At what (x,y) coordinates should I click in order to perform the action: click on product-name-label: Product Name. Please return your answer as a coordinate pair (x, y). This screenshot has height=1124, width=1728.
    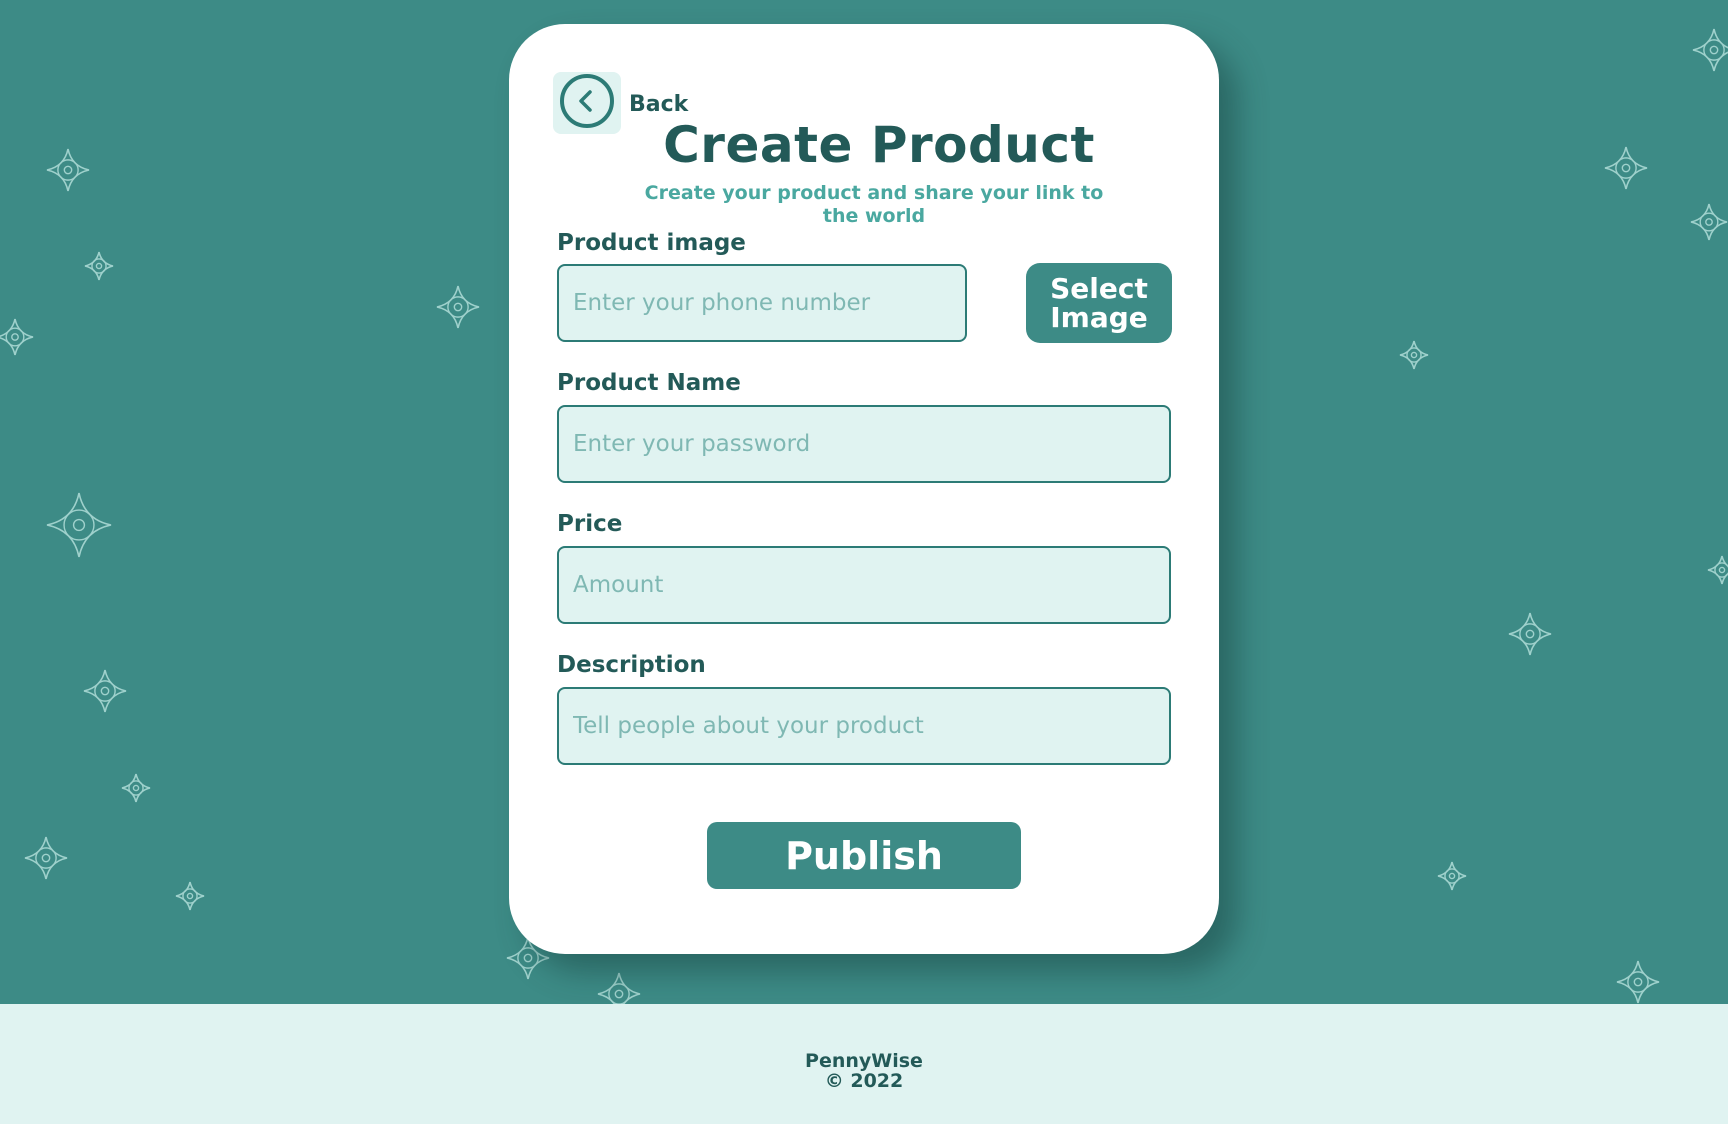
    Looking at the image, I should click on (649, 383).